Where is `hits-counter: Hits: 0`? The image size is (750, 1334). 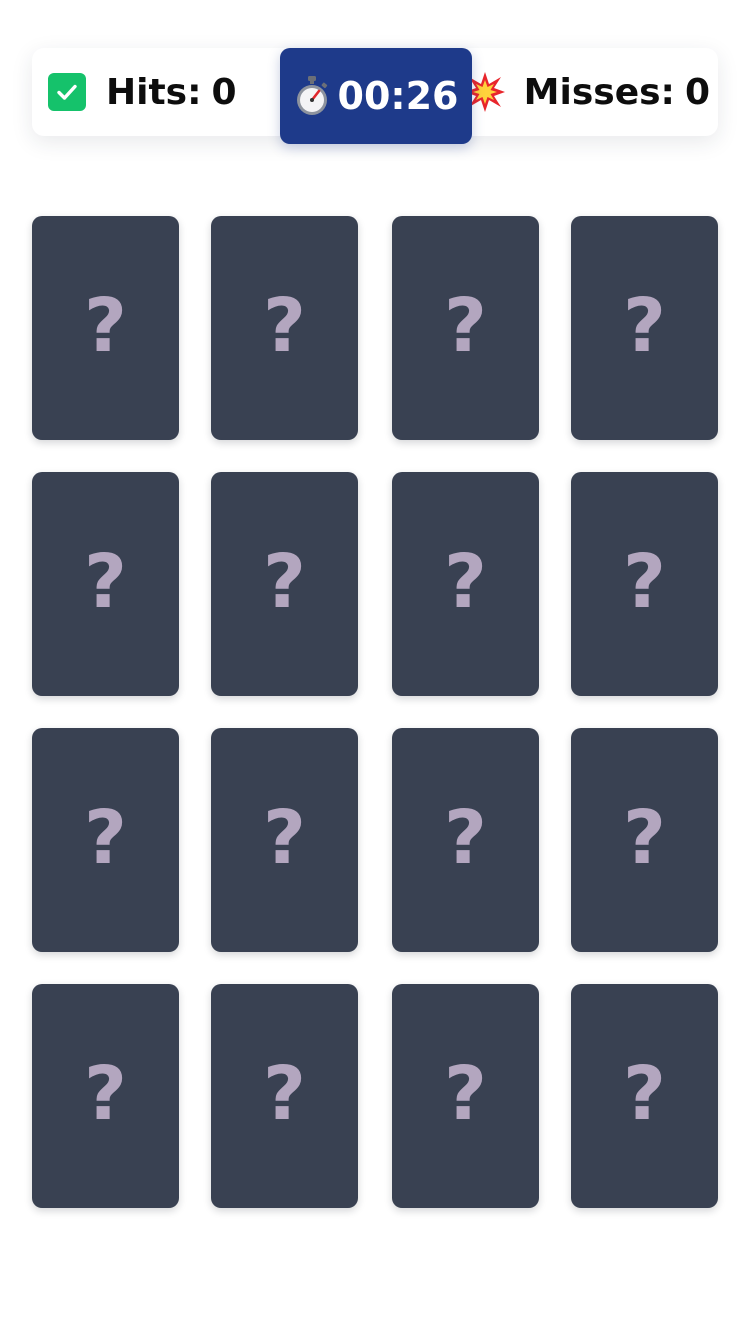
hits-counter: Hits: 0 is located at coordinates (142, 92).